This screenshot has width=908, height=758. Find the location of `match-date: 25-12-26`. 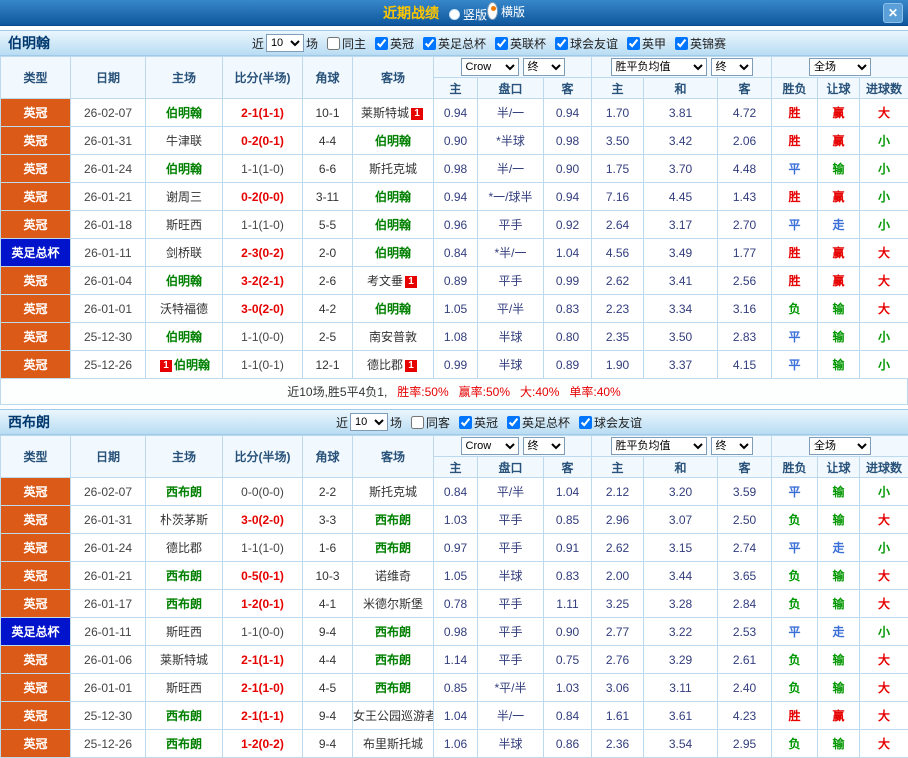

match-date: 25-12-26 is located at coordinates (108, 365).